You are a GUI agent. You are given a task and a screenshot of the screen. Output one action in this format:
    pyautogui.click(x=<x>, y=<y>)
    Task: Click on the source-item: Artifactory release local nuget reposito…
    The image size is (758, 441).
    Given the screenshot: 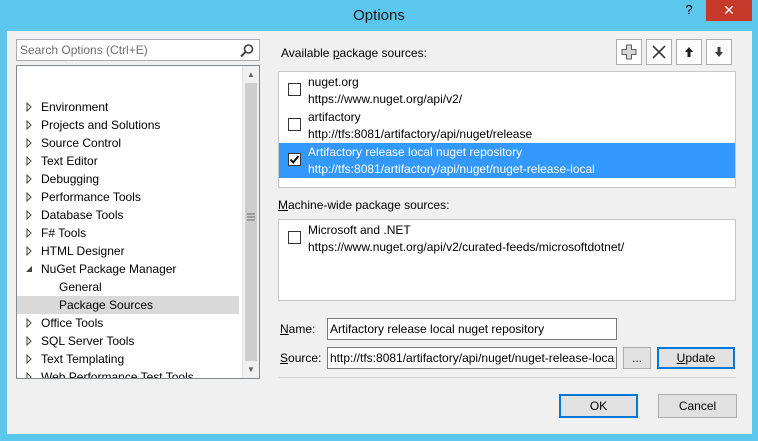 What is the action you would take?
    pyautogui.click(x=507, y=160)
    